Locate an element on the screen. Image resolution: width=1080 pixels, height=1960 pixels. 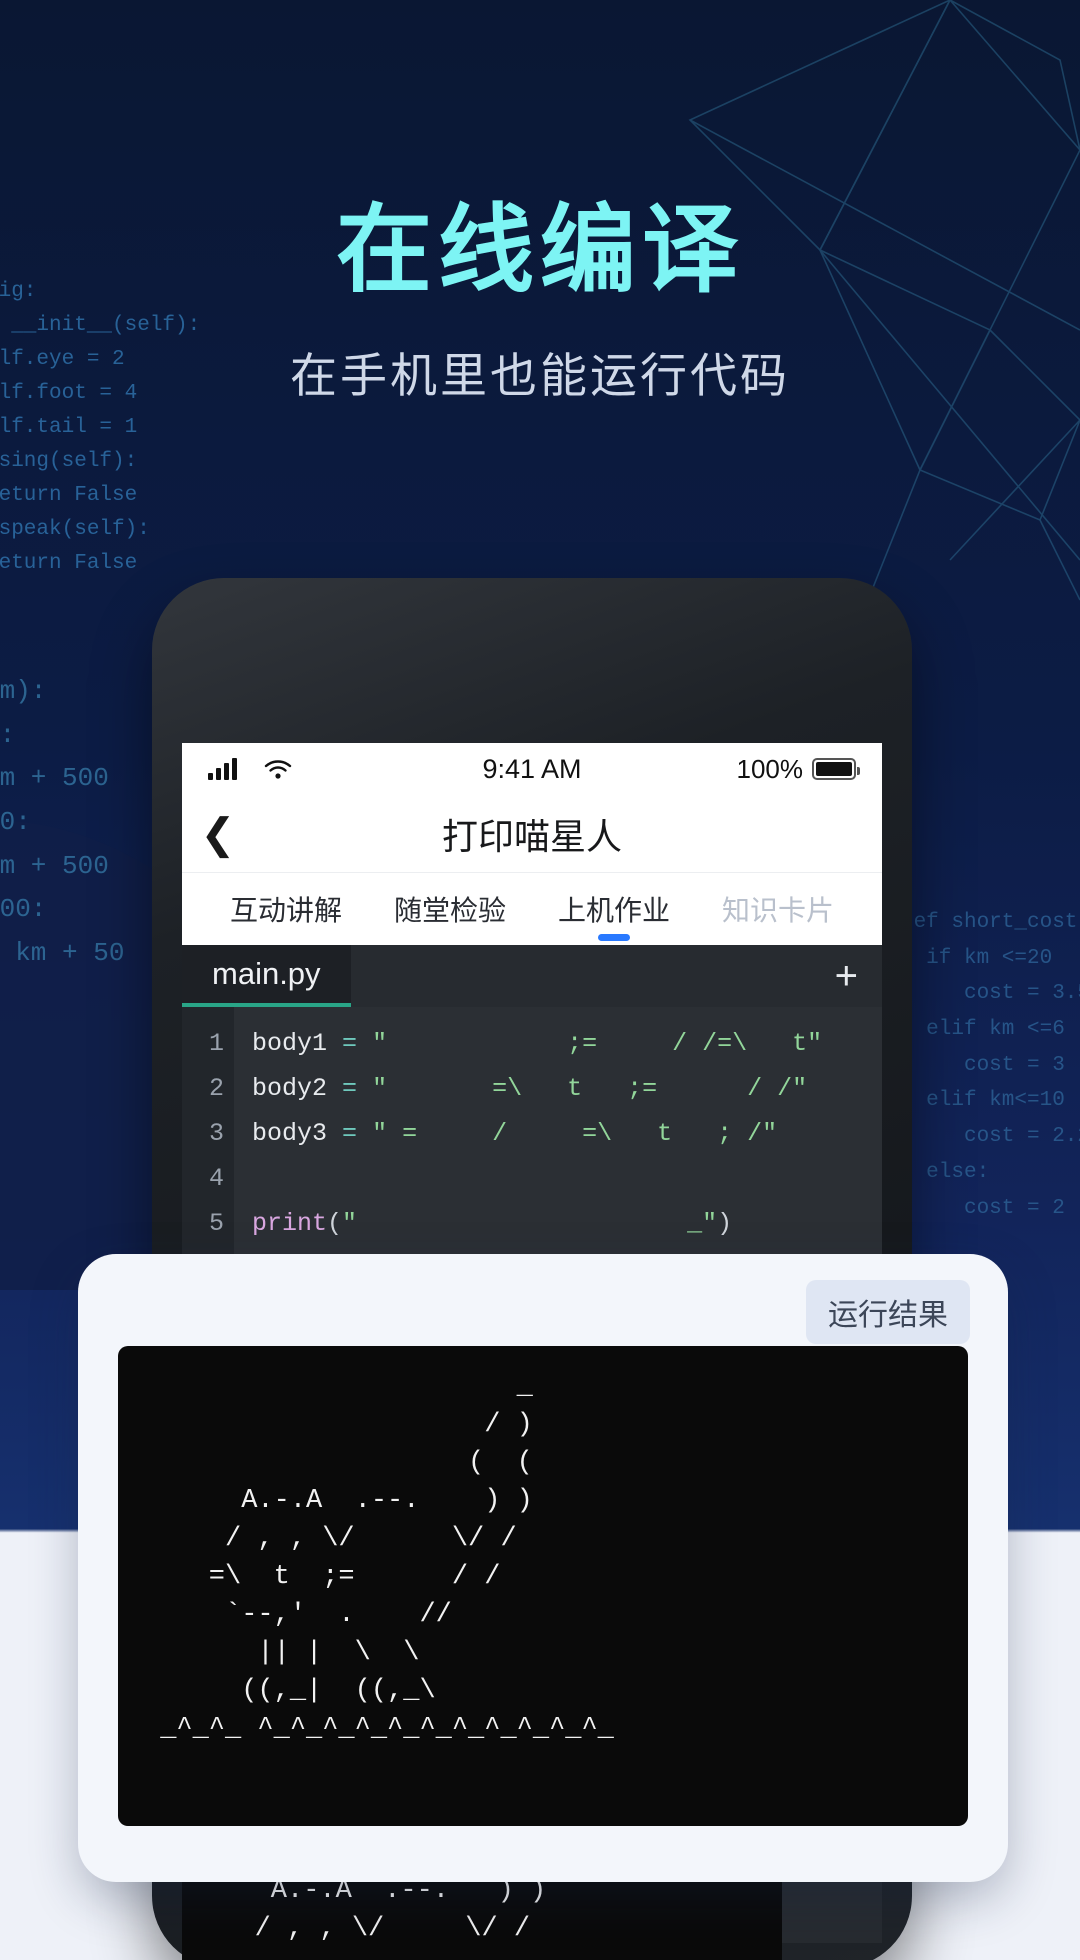
tab-coding-assignment: 上机作业 is located at coordinates (614, 909).